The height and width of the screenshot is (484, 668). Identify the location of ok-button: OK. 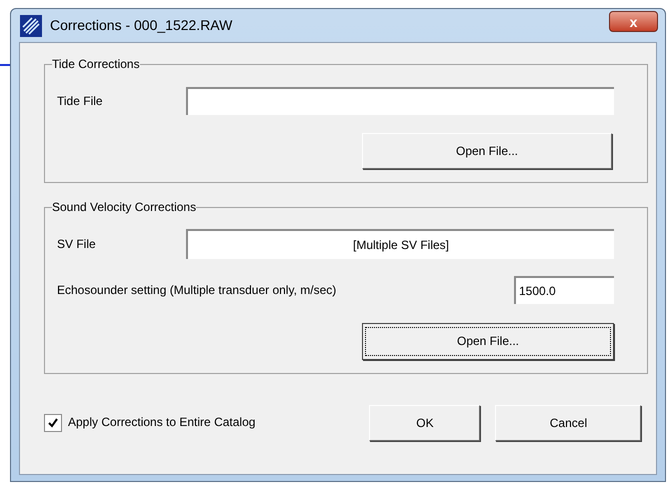
(424, 423).